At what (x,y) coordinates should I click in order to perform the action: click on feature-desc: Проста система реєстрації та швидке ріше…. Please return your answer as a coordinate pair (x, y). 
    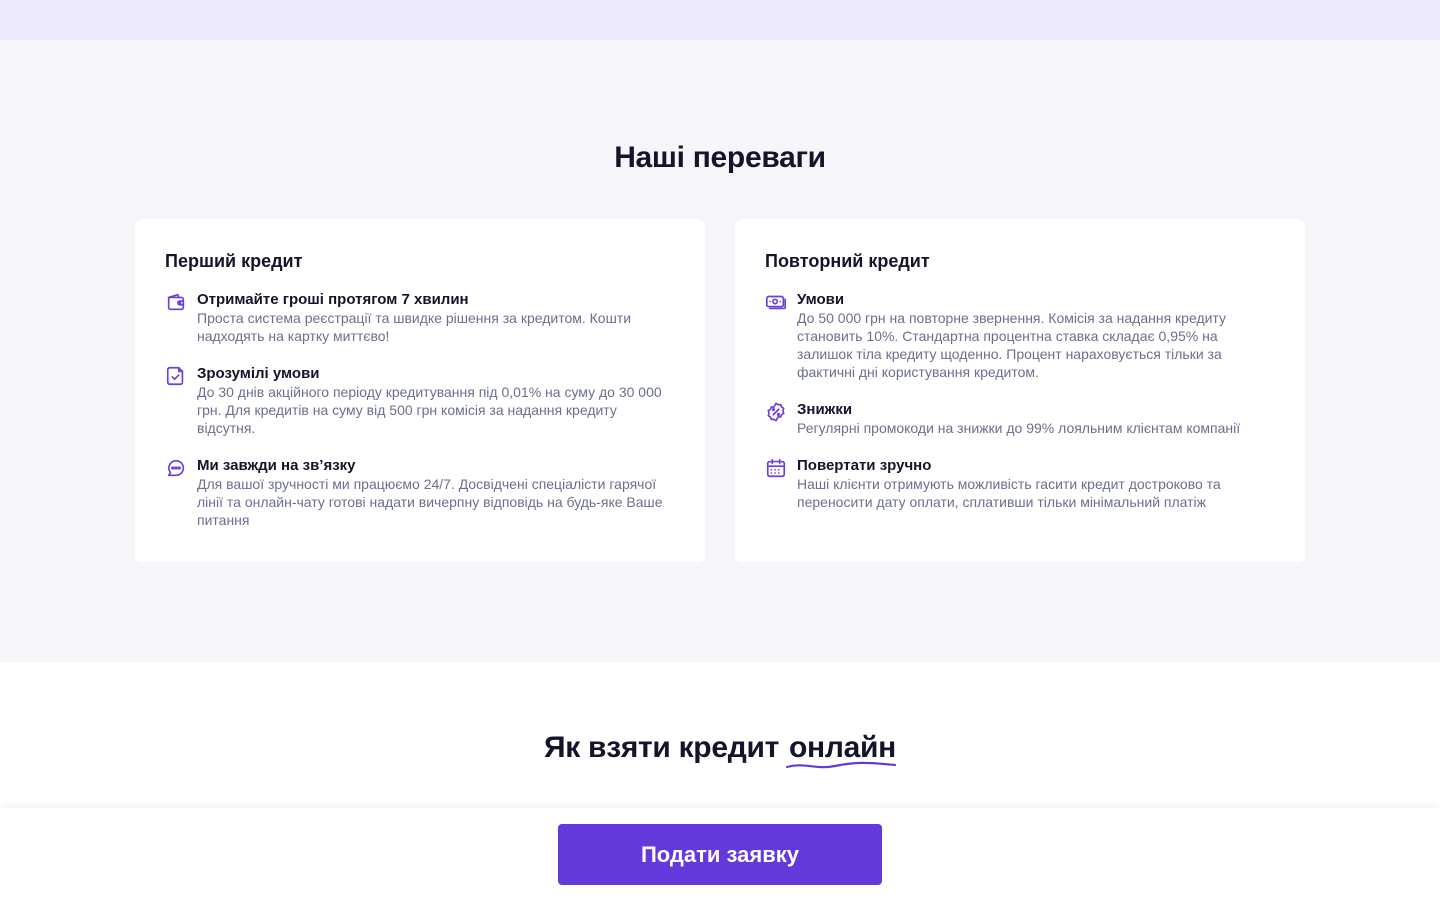
    Looking at the image, I should click on (414, 327).